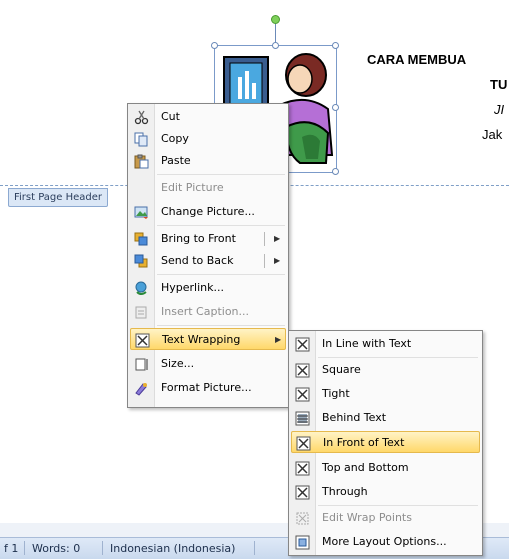  I want to click on wrap-top-bottom-icon, so click(302, 468).